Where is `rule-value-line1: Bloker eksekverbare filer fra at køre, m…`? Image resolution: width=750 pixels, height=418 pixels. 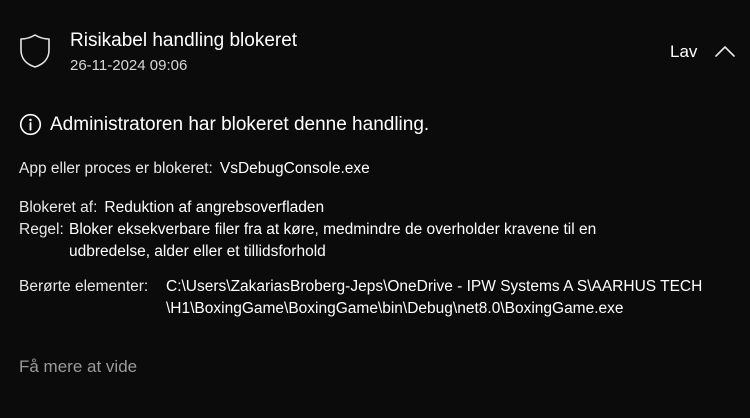 rule-value-line1: Bloker eksekverbare filer fra at køre, m… is located at coordinates (333, 229).